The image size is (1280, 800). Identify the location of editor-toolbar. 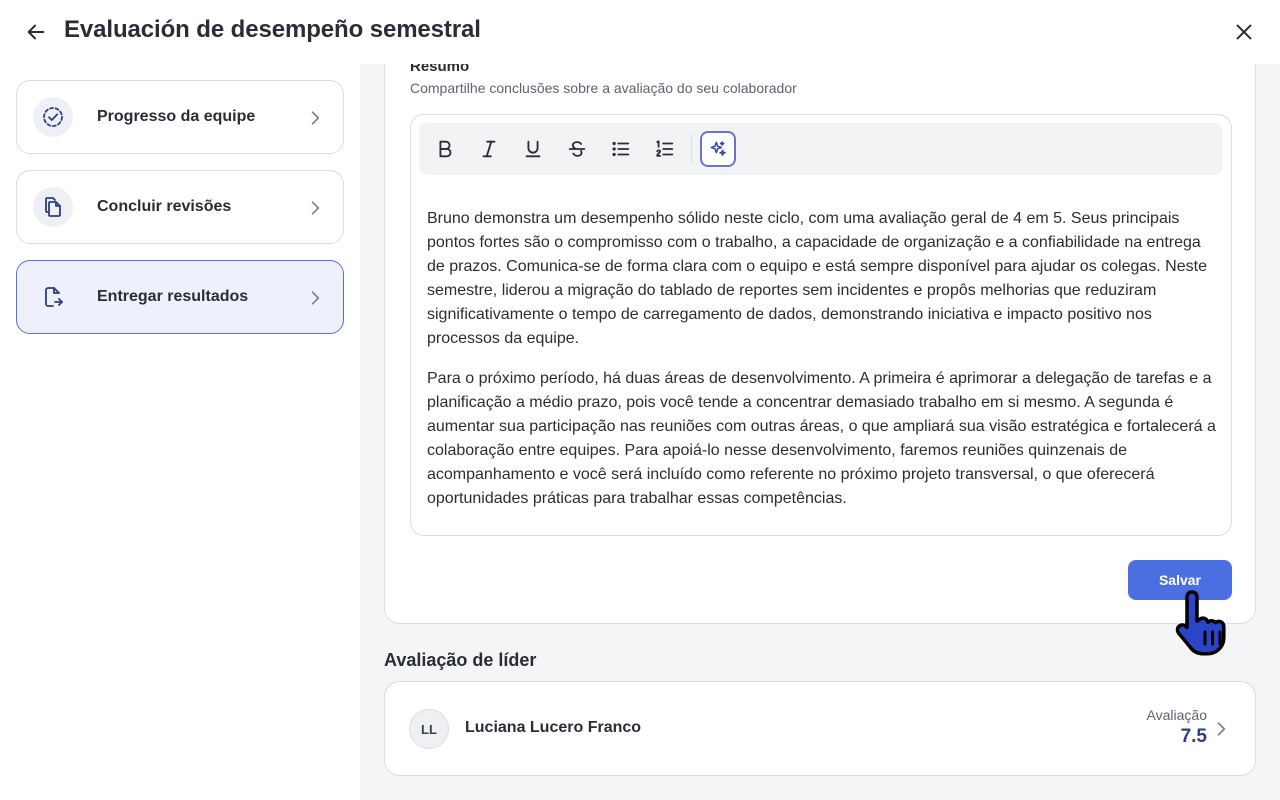
(821, 149).